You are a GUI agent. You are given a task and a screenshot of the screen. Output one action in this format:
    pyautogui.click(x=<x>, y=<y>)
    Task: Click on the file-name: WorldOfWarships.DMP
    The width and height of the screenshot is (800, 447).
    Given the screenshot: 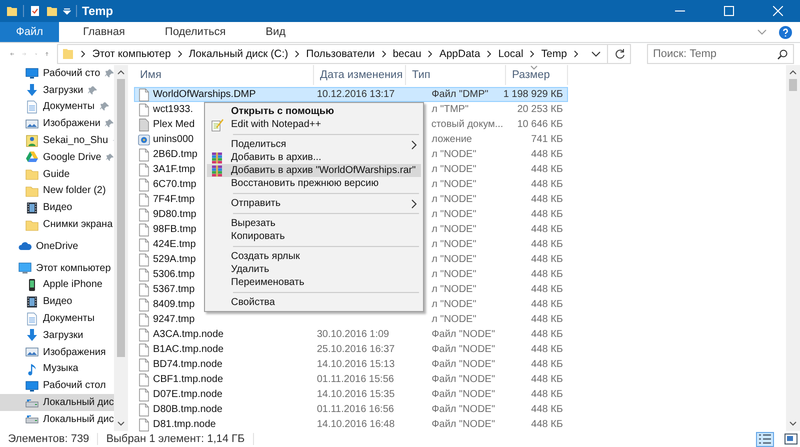 What is the action you would take?
    pyautogui.click(x=204, y=94)
    